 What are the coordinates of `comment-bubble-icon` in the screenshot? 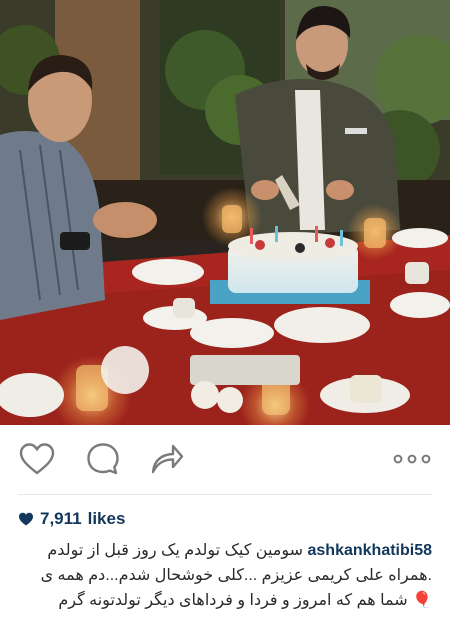 It's located at (103, 459).